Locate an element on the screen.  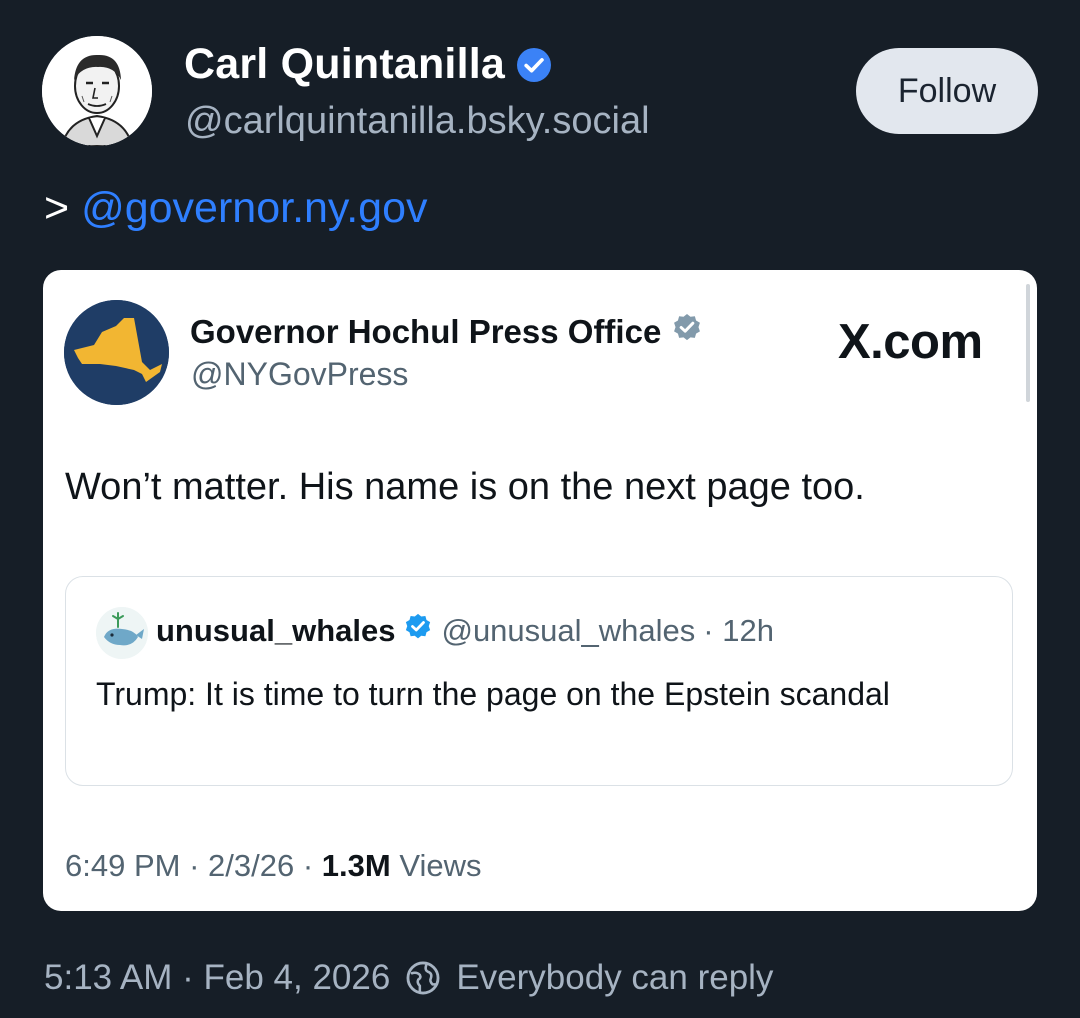
ny-state-avatar is located at coordinates (116, 352).